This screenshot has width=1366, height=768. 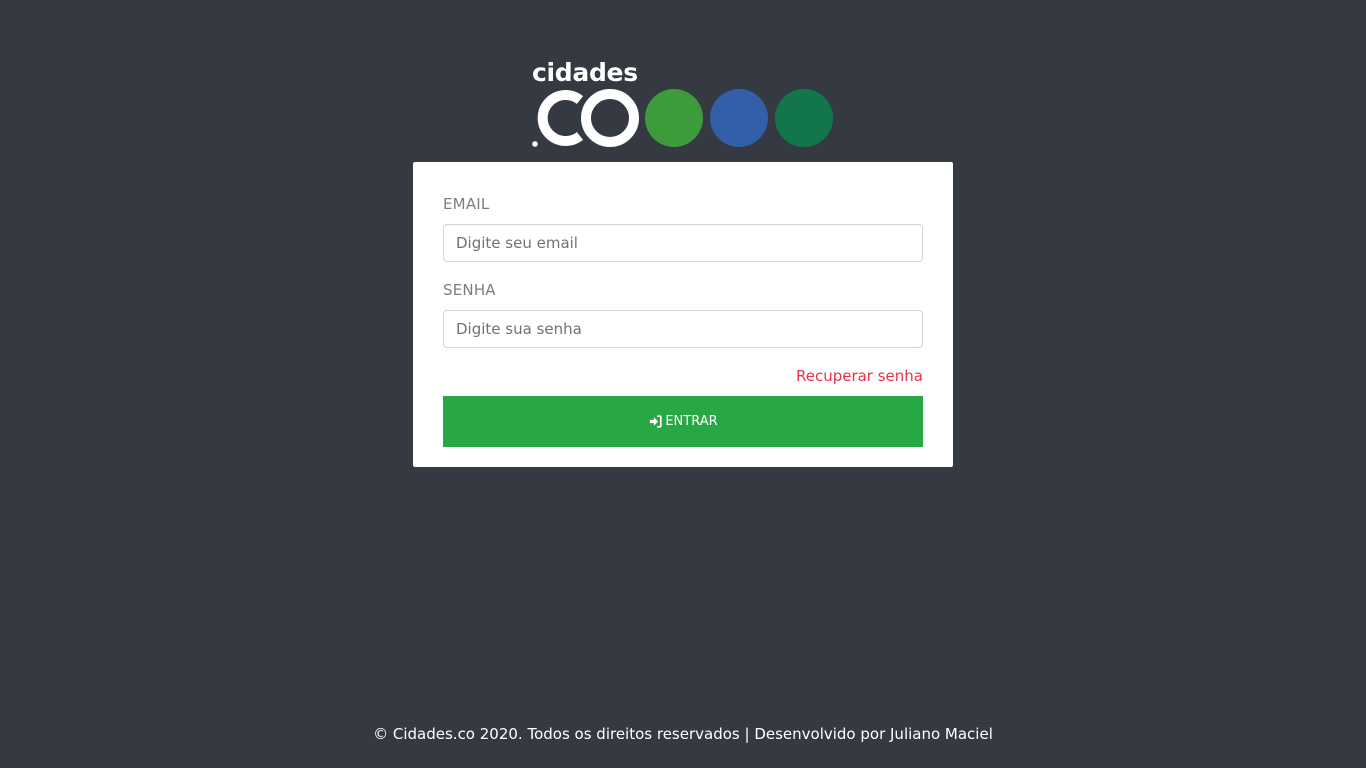 I want to click on email-input, so click(x=683, y=243).